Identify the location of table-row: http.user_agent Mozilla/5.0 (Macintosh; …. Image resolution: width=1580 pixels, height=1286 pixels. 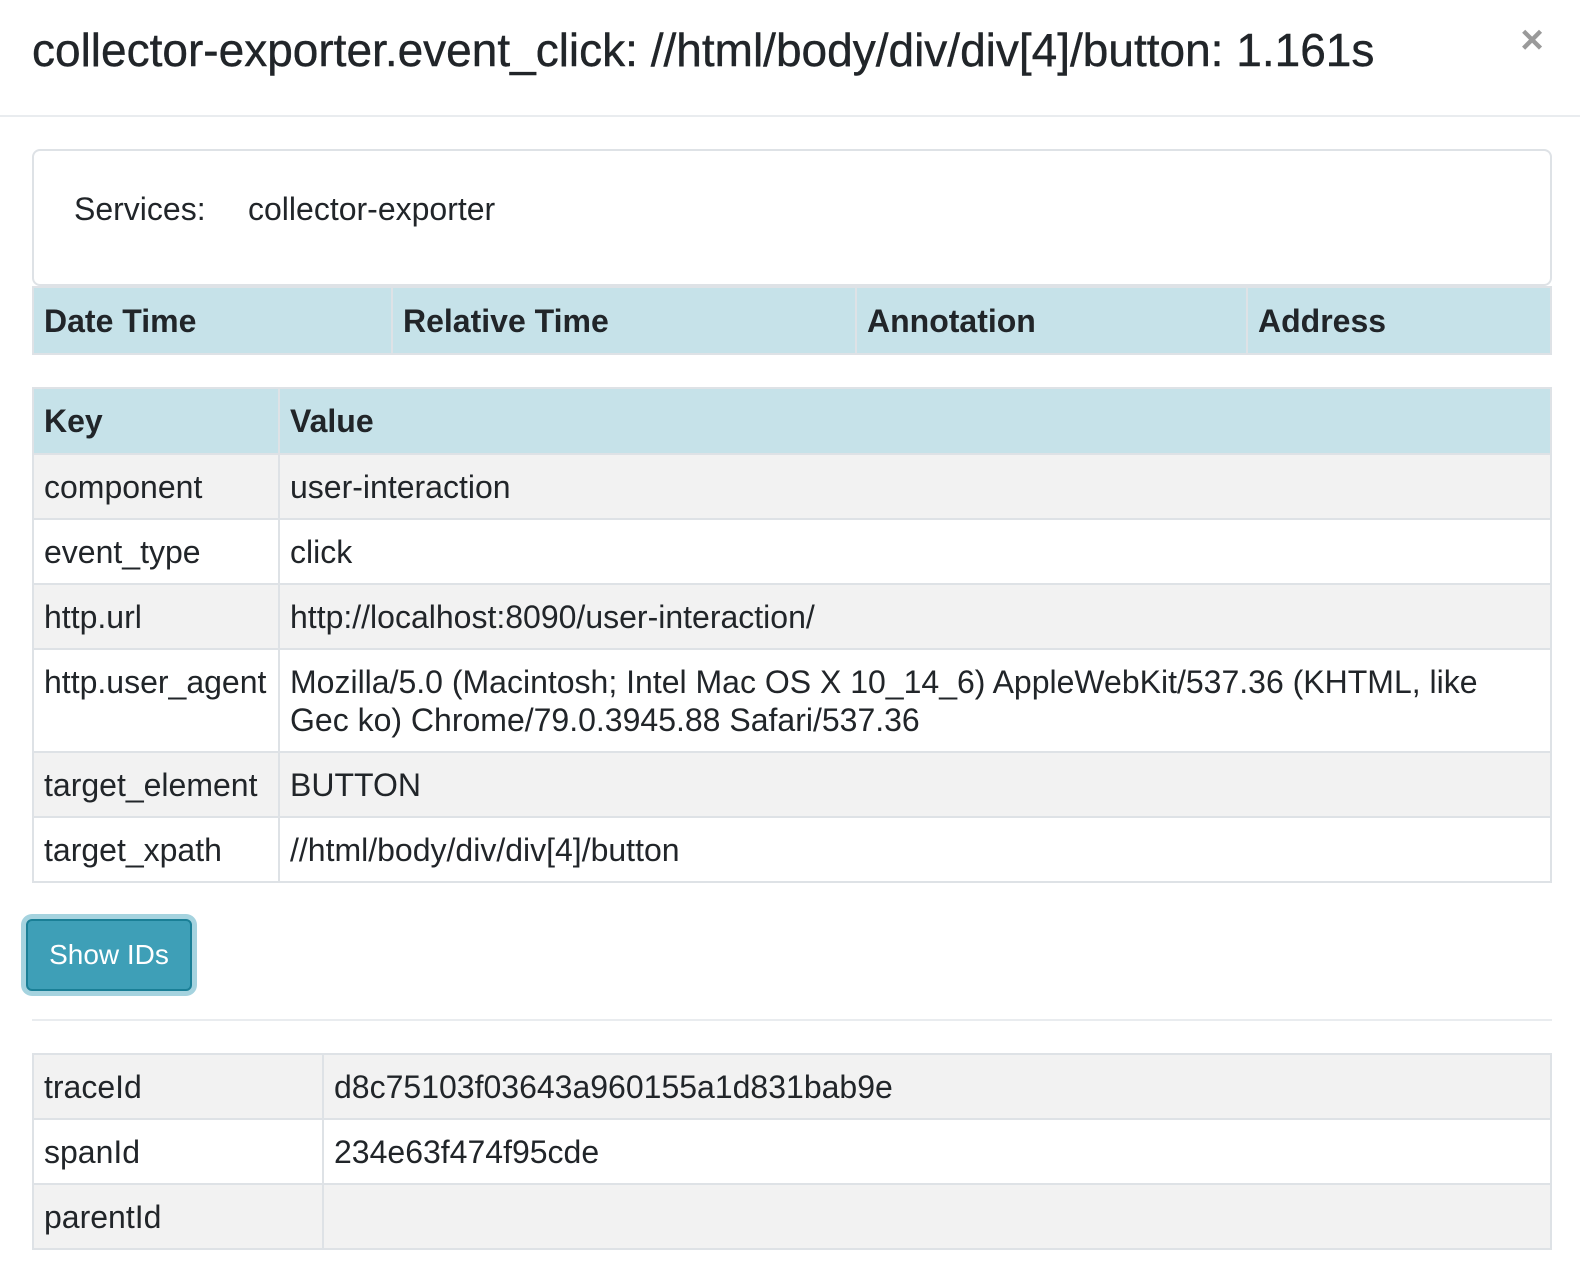
(792, 700).